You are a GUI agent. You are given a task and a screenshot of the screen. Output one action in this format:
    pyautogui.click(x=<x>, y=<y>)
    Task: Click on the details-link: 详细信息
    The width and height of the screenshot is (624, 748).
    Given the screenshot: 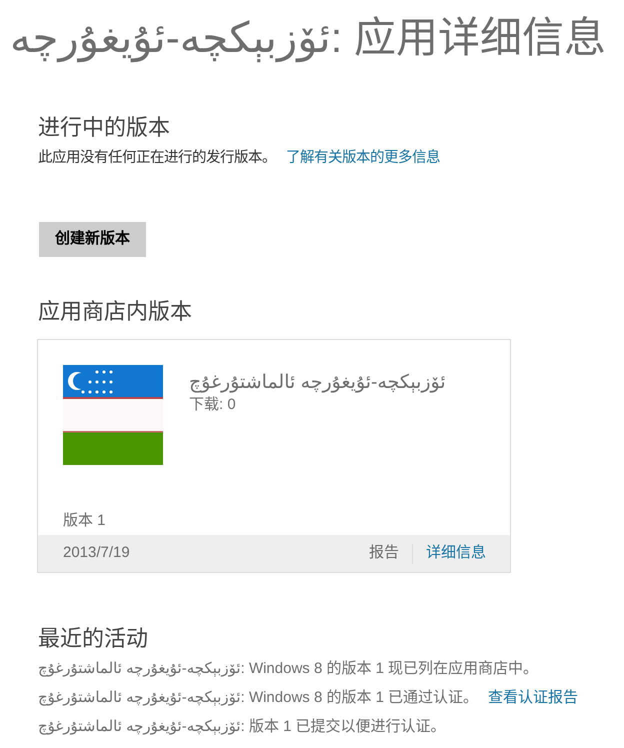 What is the action you would take?
    pyautogui.click(x=456, y=553)
    